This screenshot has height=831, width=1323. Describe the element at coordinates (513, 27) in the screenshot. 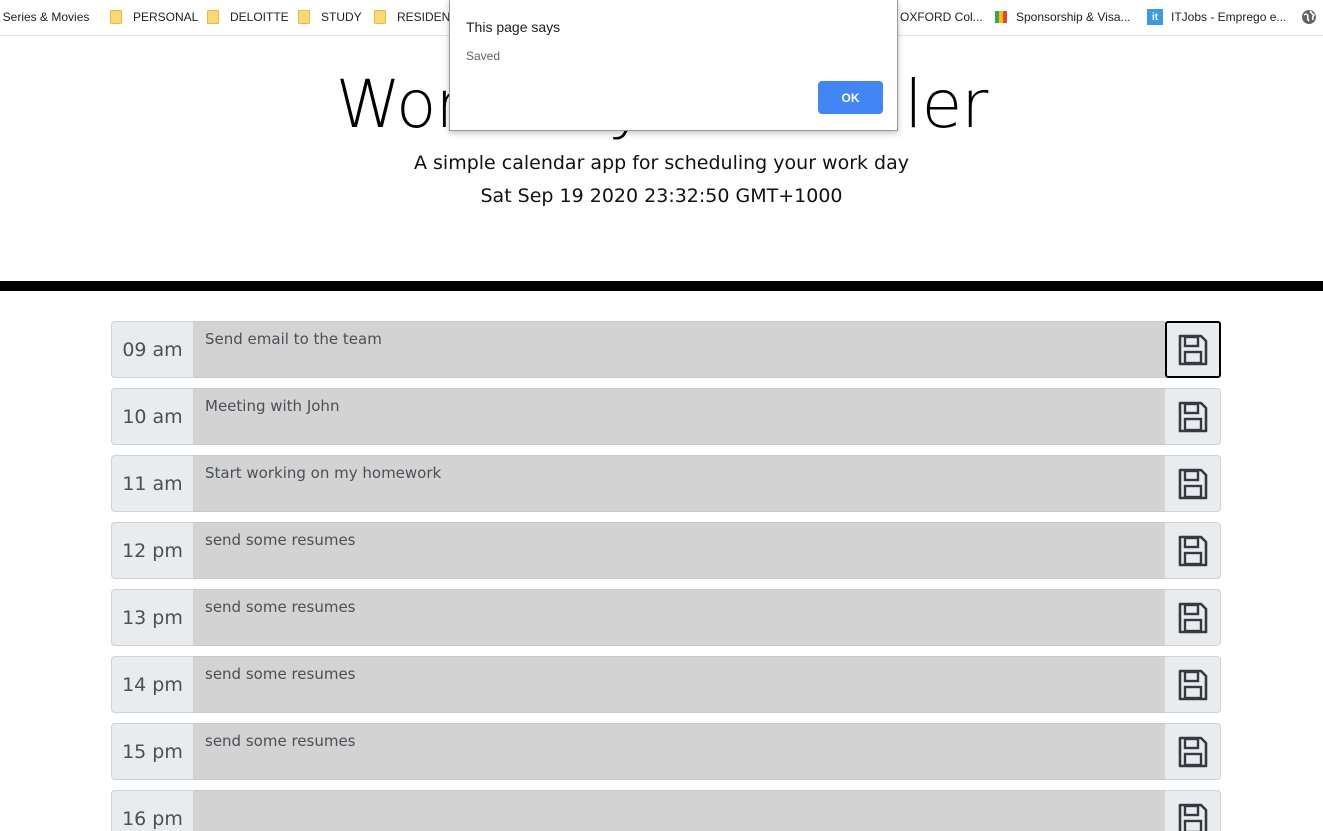

I see `dialog-title: This page says` at that location.